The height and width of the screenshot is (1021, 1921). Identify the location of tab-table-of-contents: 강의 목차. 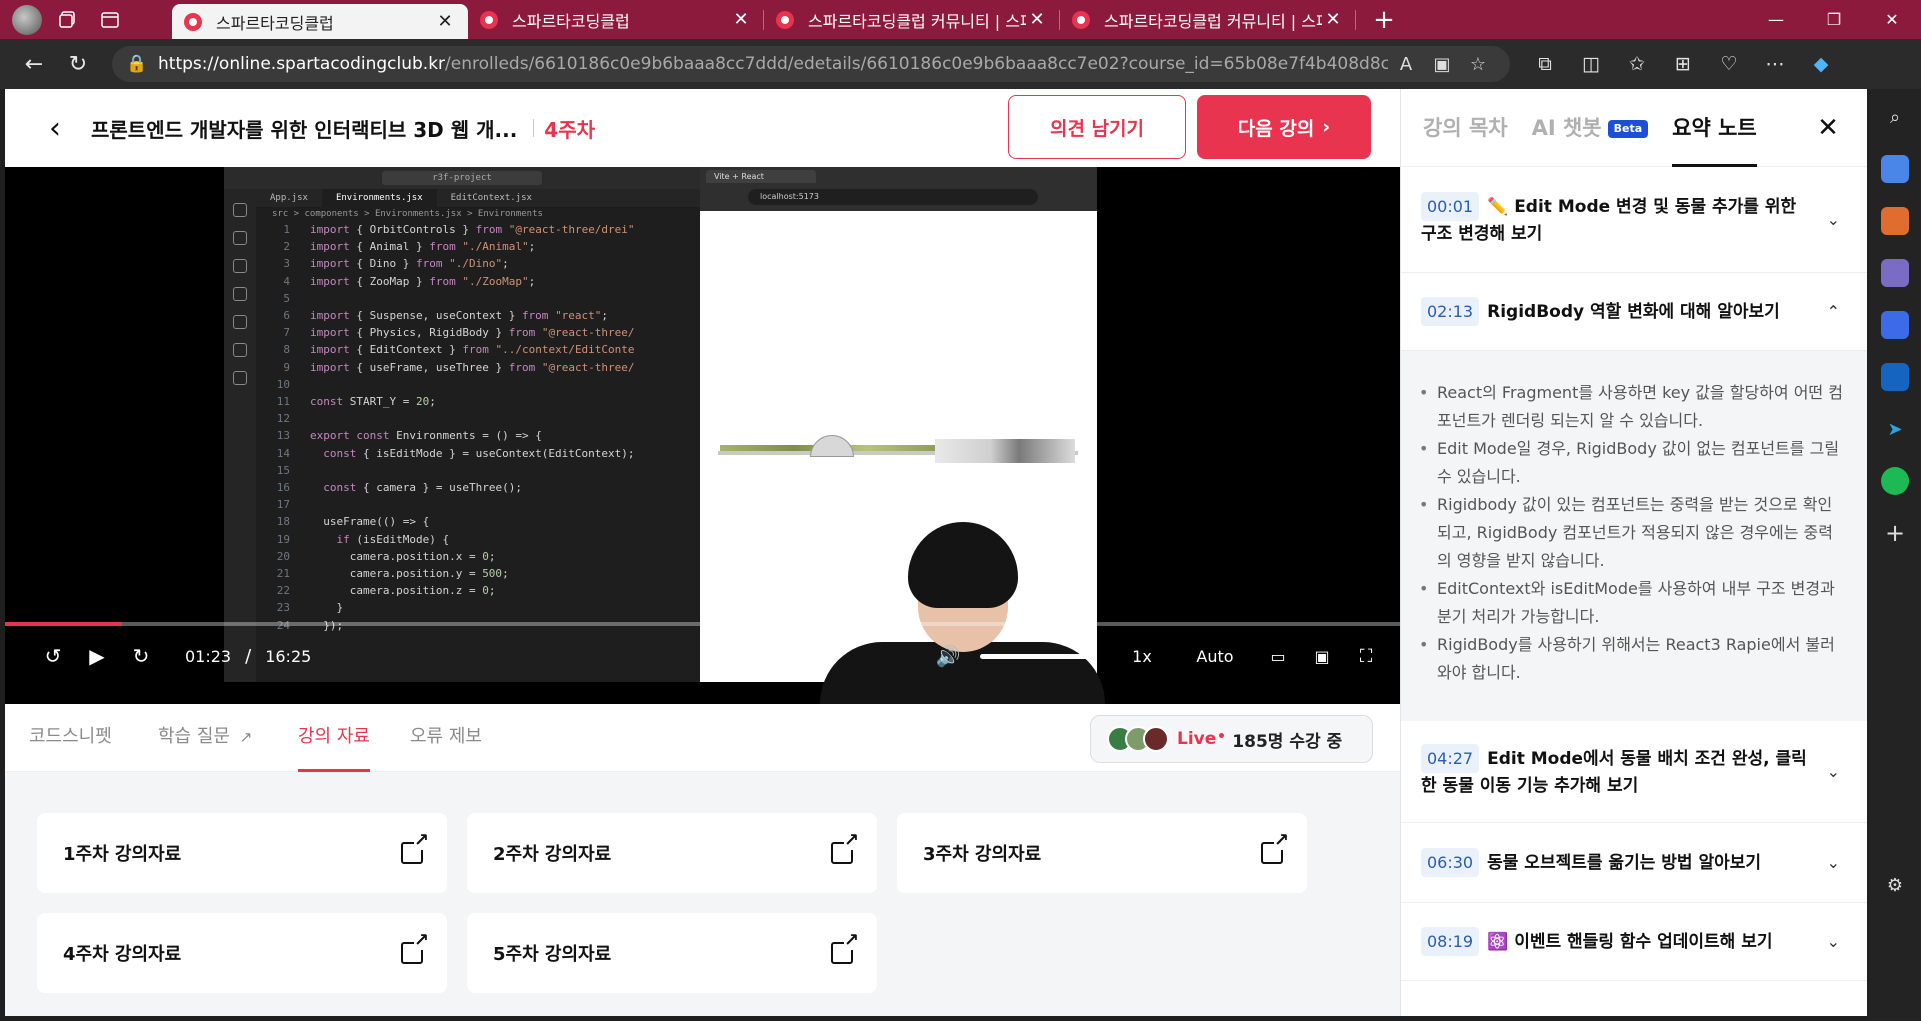
(1465, 128).